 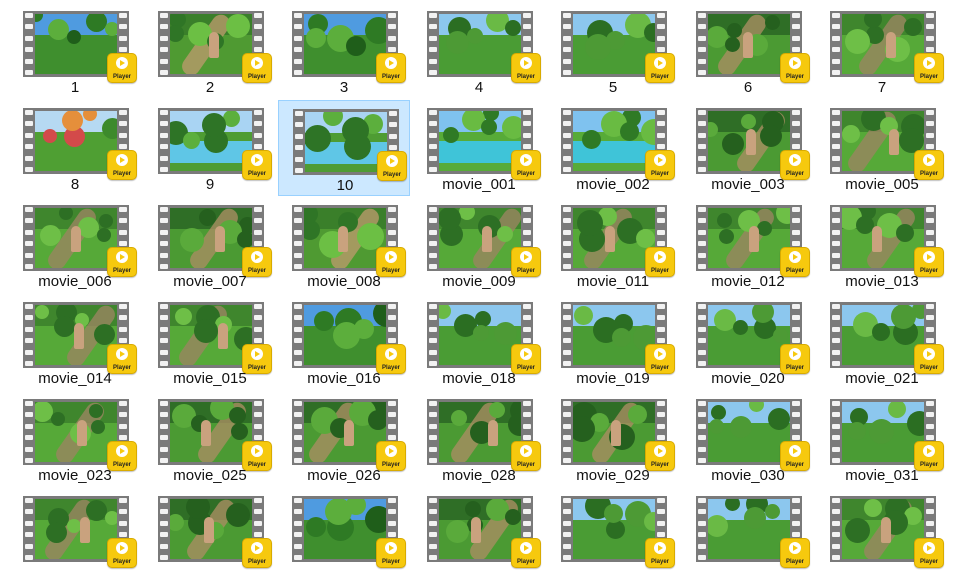 I want to click on file-item: Player movie_009, so click(x=479, y=245).